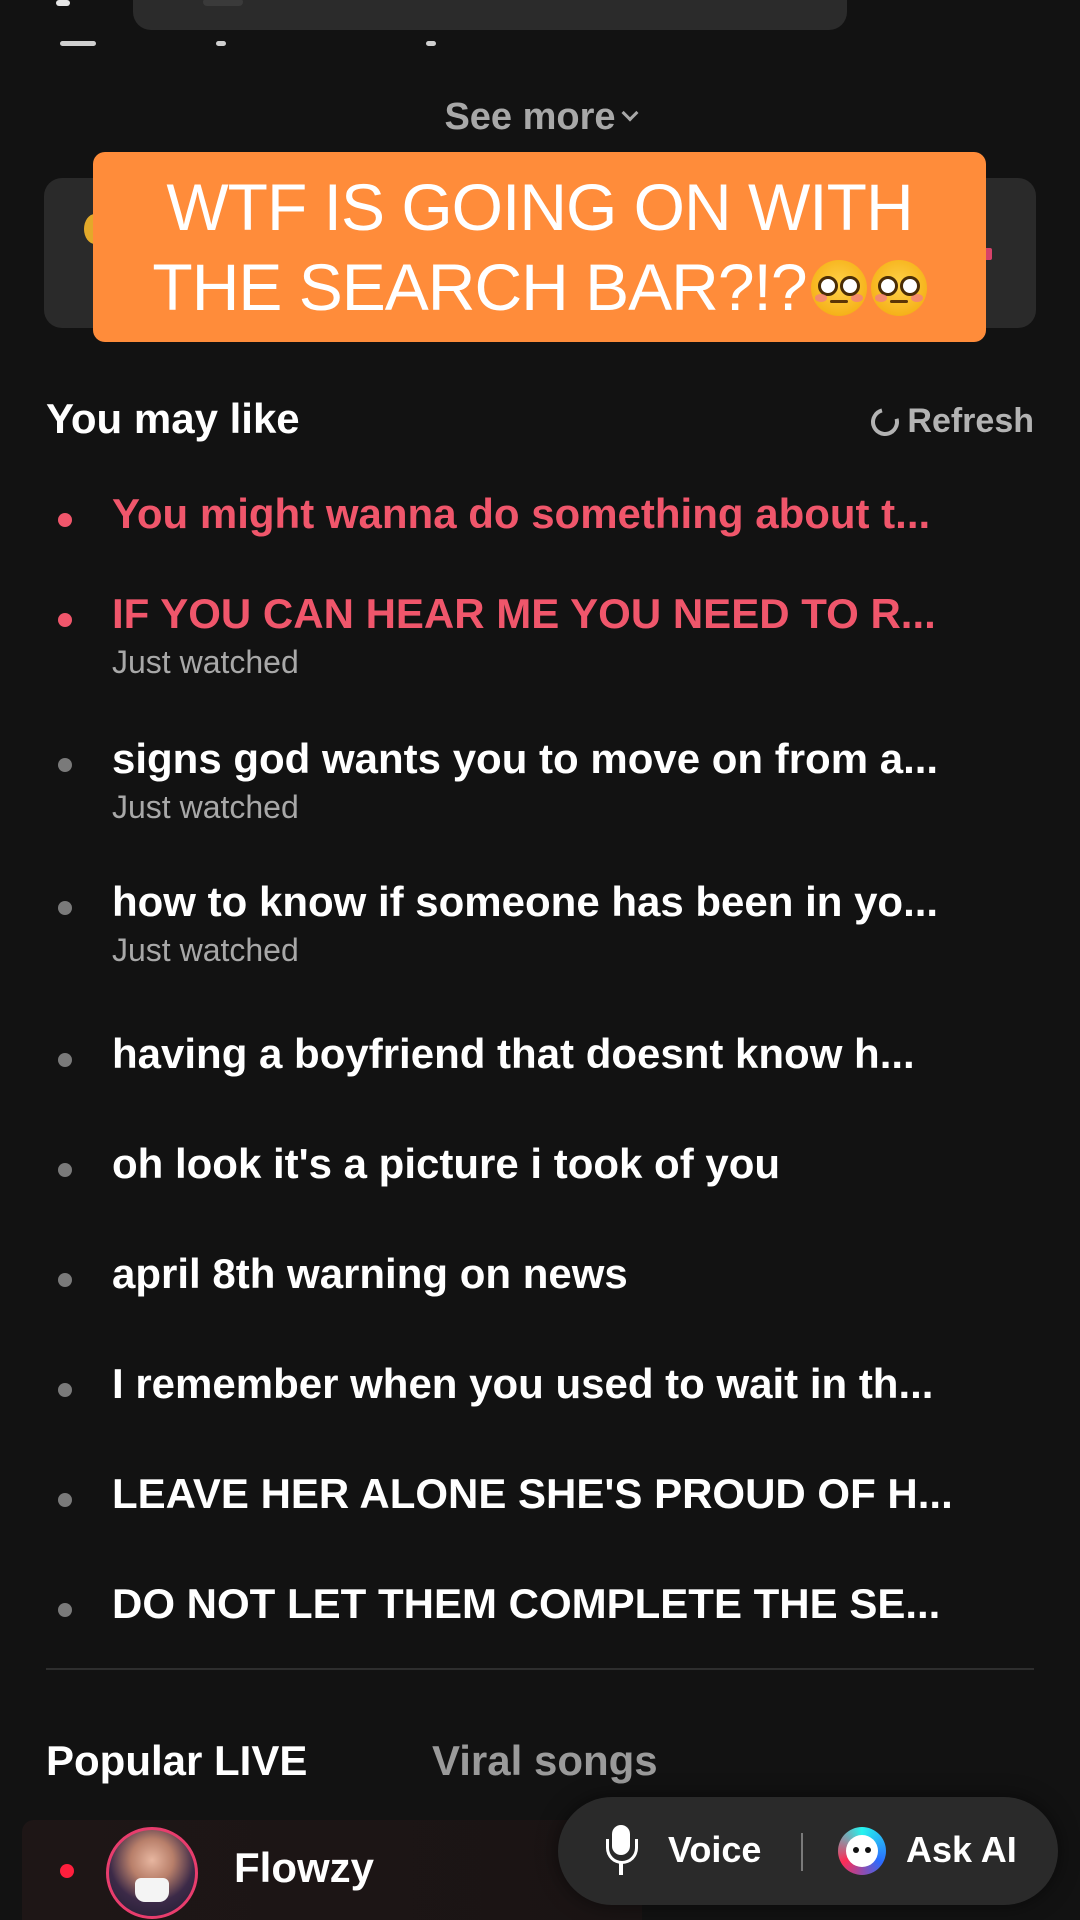 This screenshot has height=1920, width=1080. Describe the element at coordinates (63, 3) in the screenshot. I see `back-arrow-icon` at that location.